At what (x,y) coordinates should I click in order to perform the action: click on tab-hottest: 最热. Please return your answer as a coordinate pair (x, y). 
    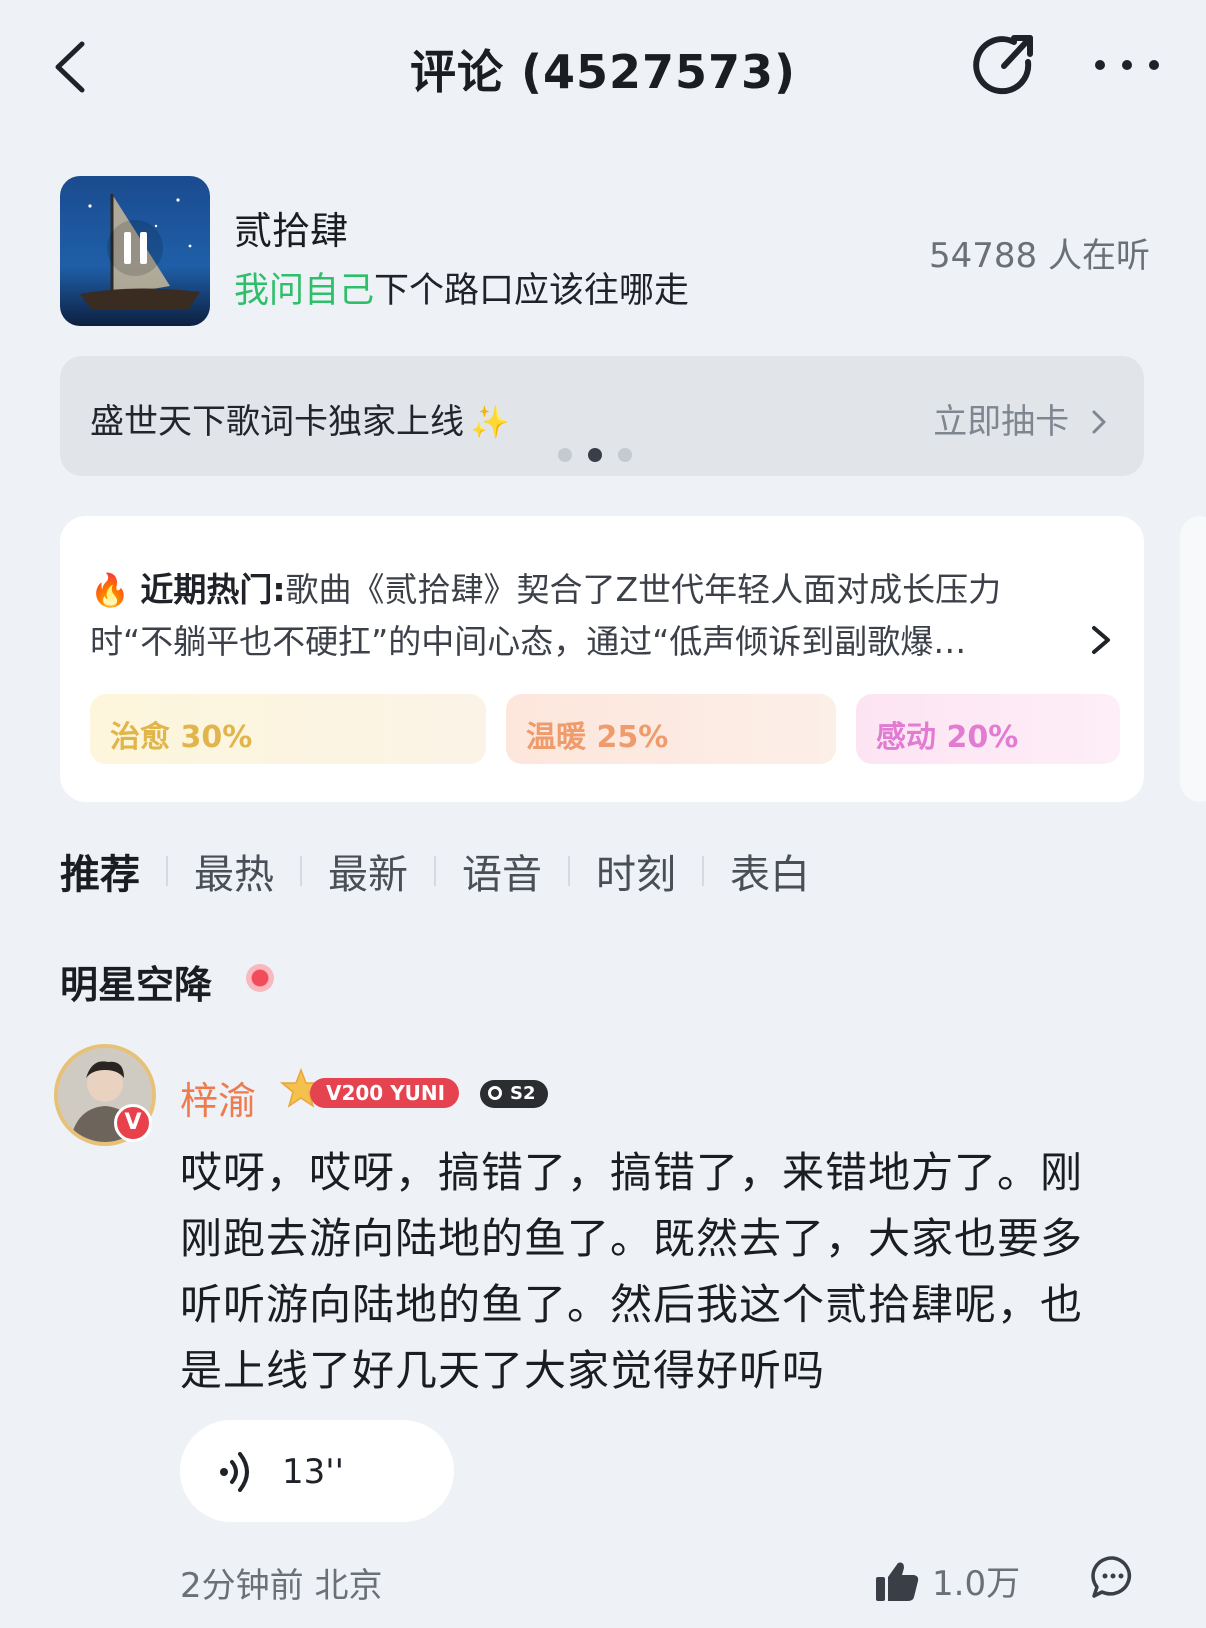
    Looking at the image, I should click on (234, 871).